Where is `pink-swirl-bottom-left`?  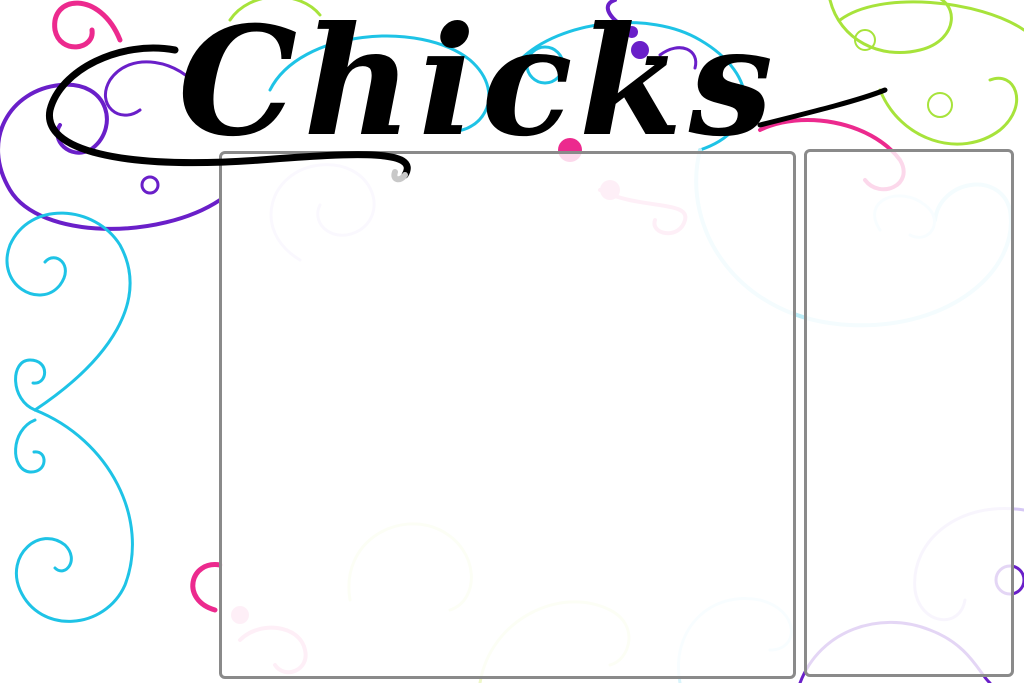 pink-swirl-bottom-left is located at coordinates (206, 587).